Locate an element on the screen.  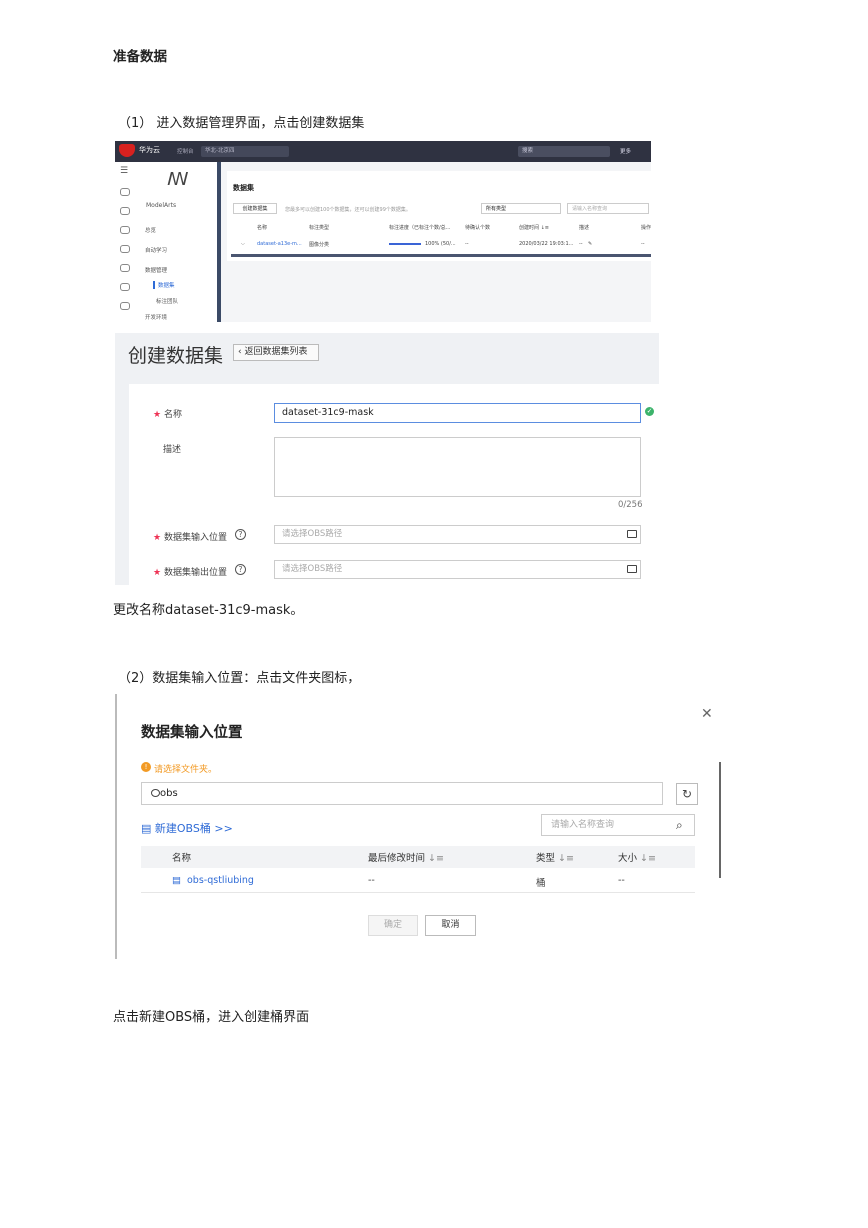
name-label: ★ 名称 is located at coordinates (167, 415).